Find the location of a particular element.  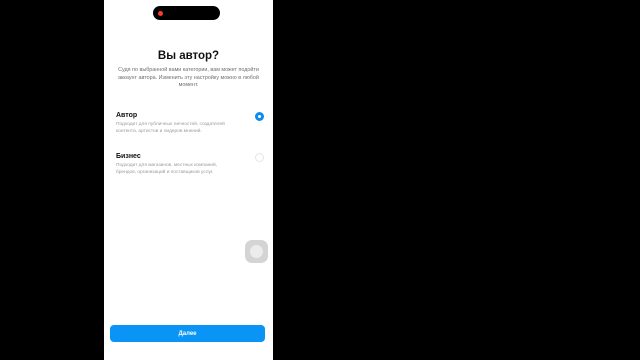

page-title: Вы автор? is located at coordinates (188, 56).